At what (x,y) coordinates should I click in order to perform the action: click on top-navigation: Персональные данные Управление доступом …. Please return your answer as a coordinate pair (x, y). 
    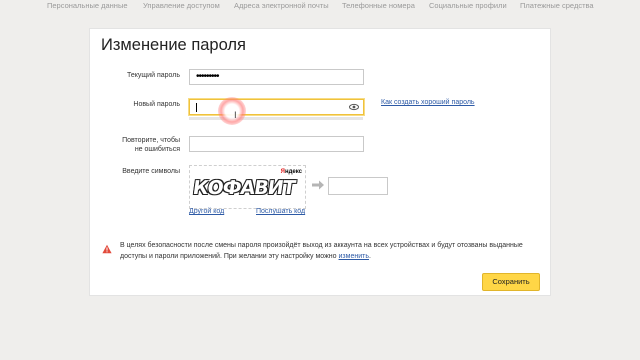
    Looking at the image, I should click on (320, 7).